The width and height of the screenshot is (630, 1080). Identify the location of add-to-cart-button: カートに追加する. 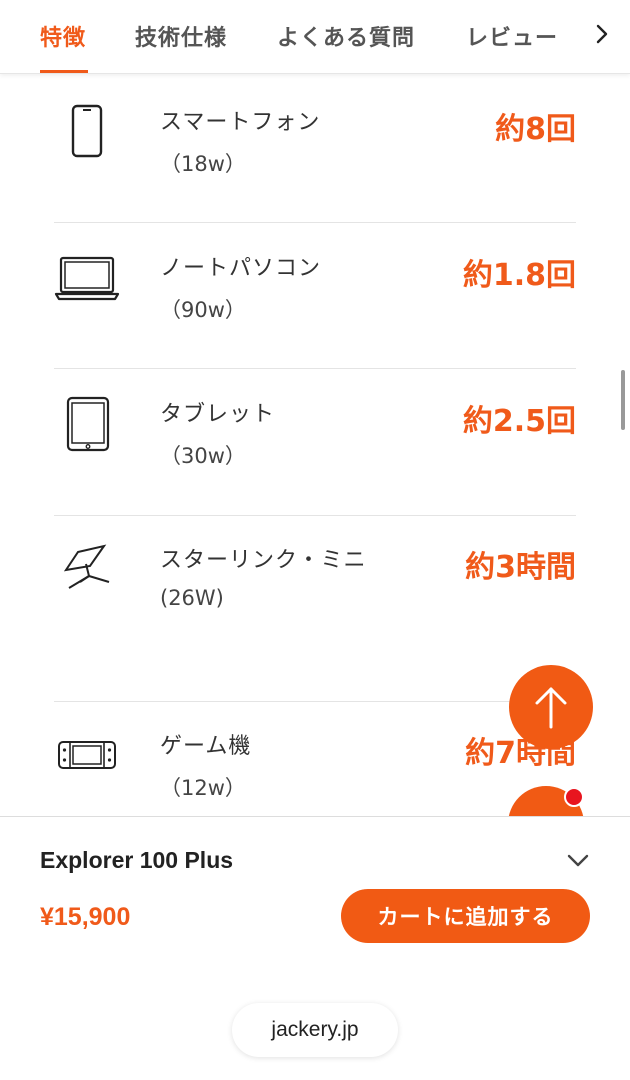
(465, 916).